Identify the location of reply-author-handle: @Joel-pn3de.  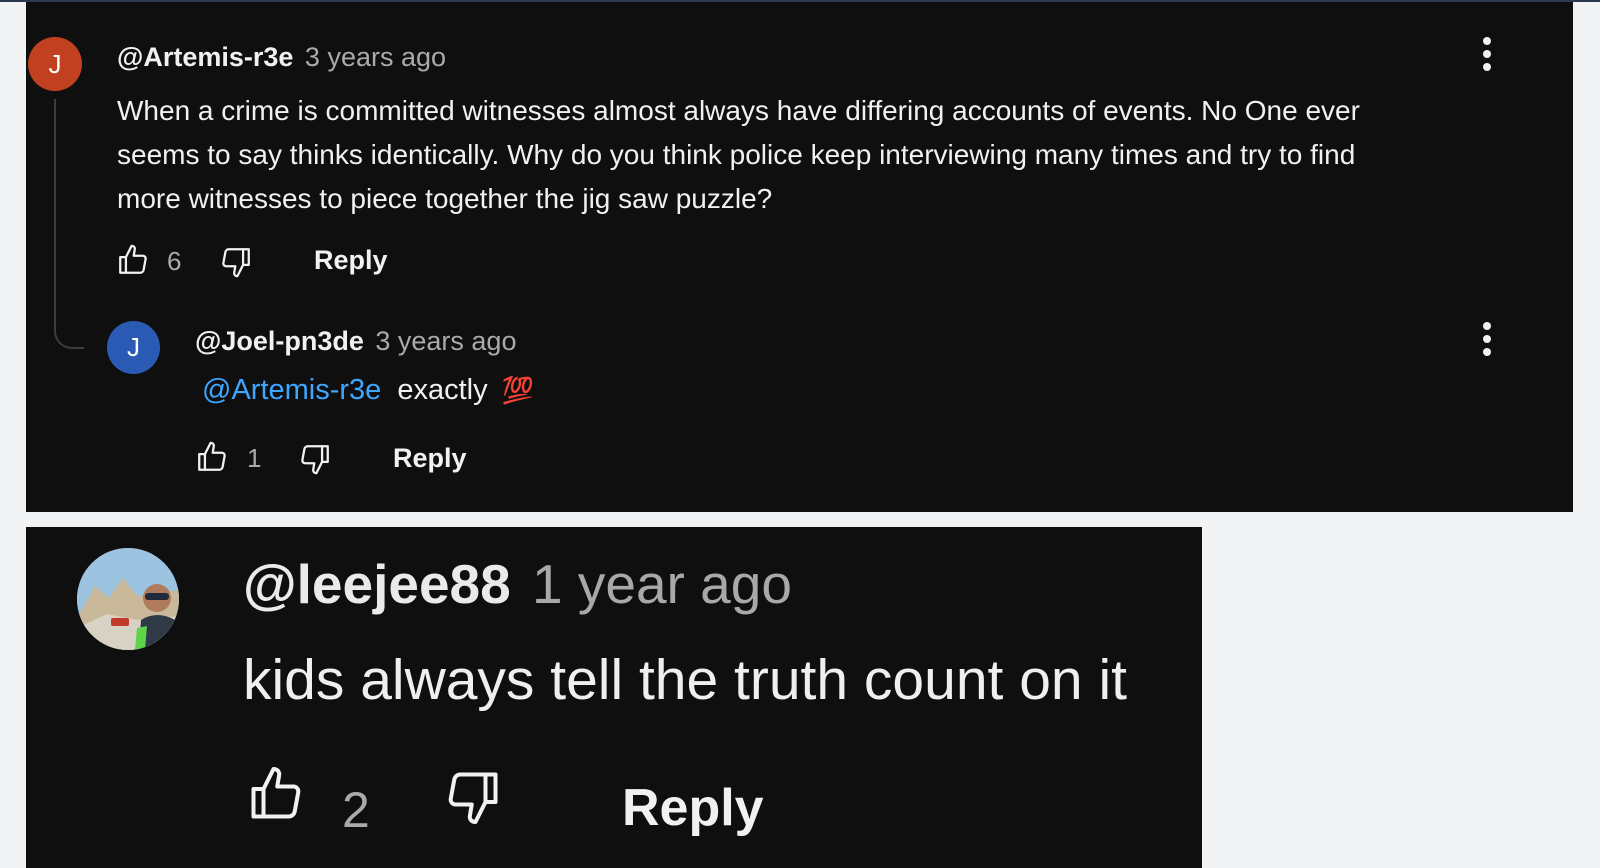
(279, 341).